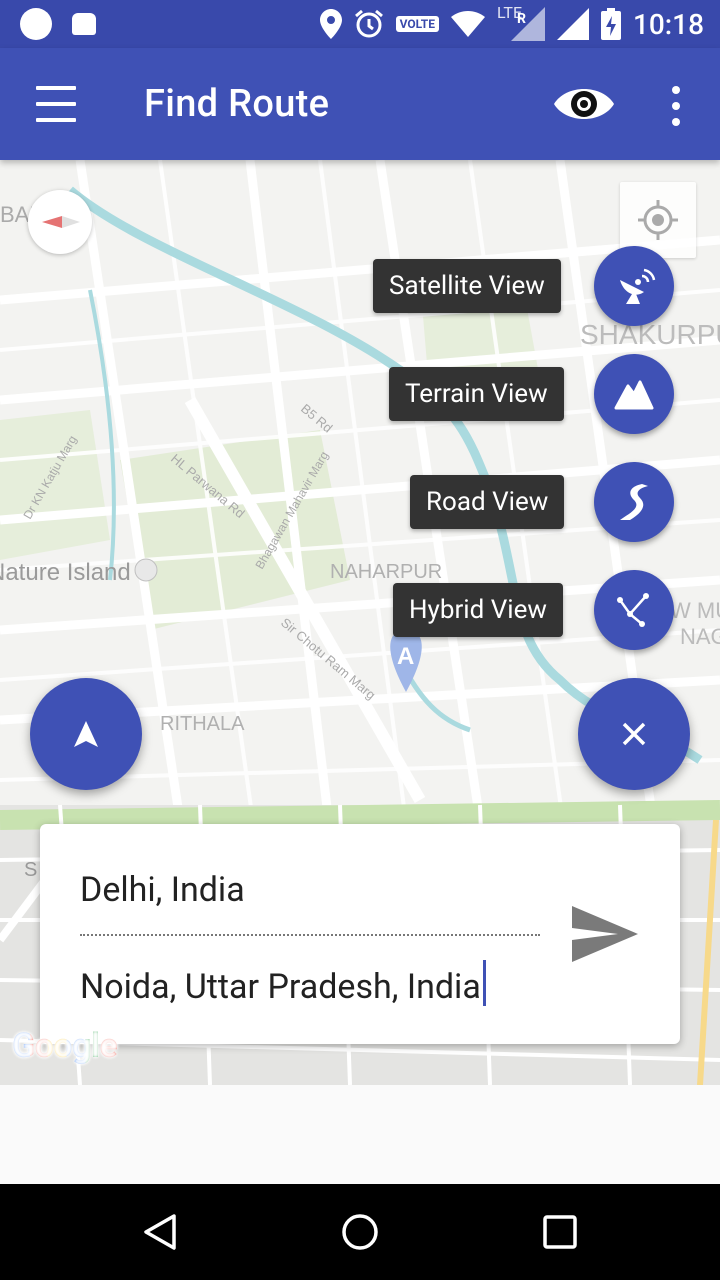  Describe the element at coordinates (280, 987) in the screenshot. I see `destination-text: Noida, Uttar Pradesh, India` at that location.